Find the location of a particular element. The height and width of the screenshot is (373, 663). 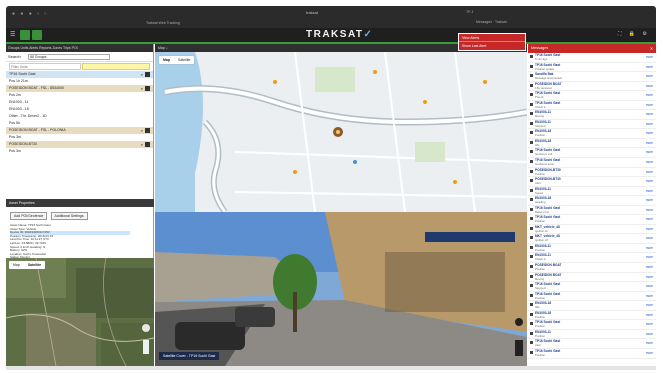

mini-map-type: Map Satellite is located at coordinates (27, 265).